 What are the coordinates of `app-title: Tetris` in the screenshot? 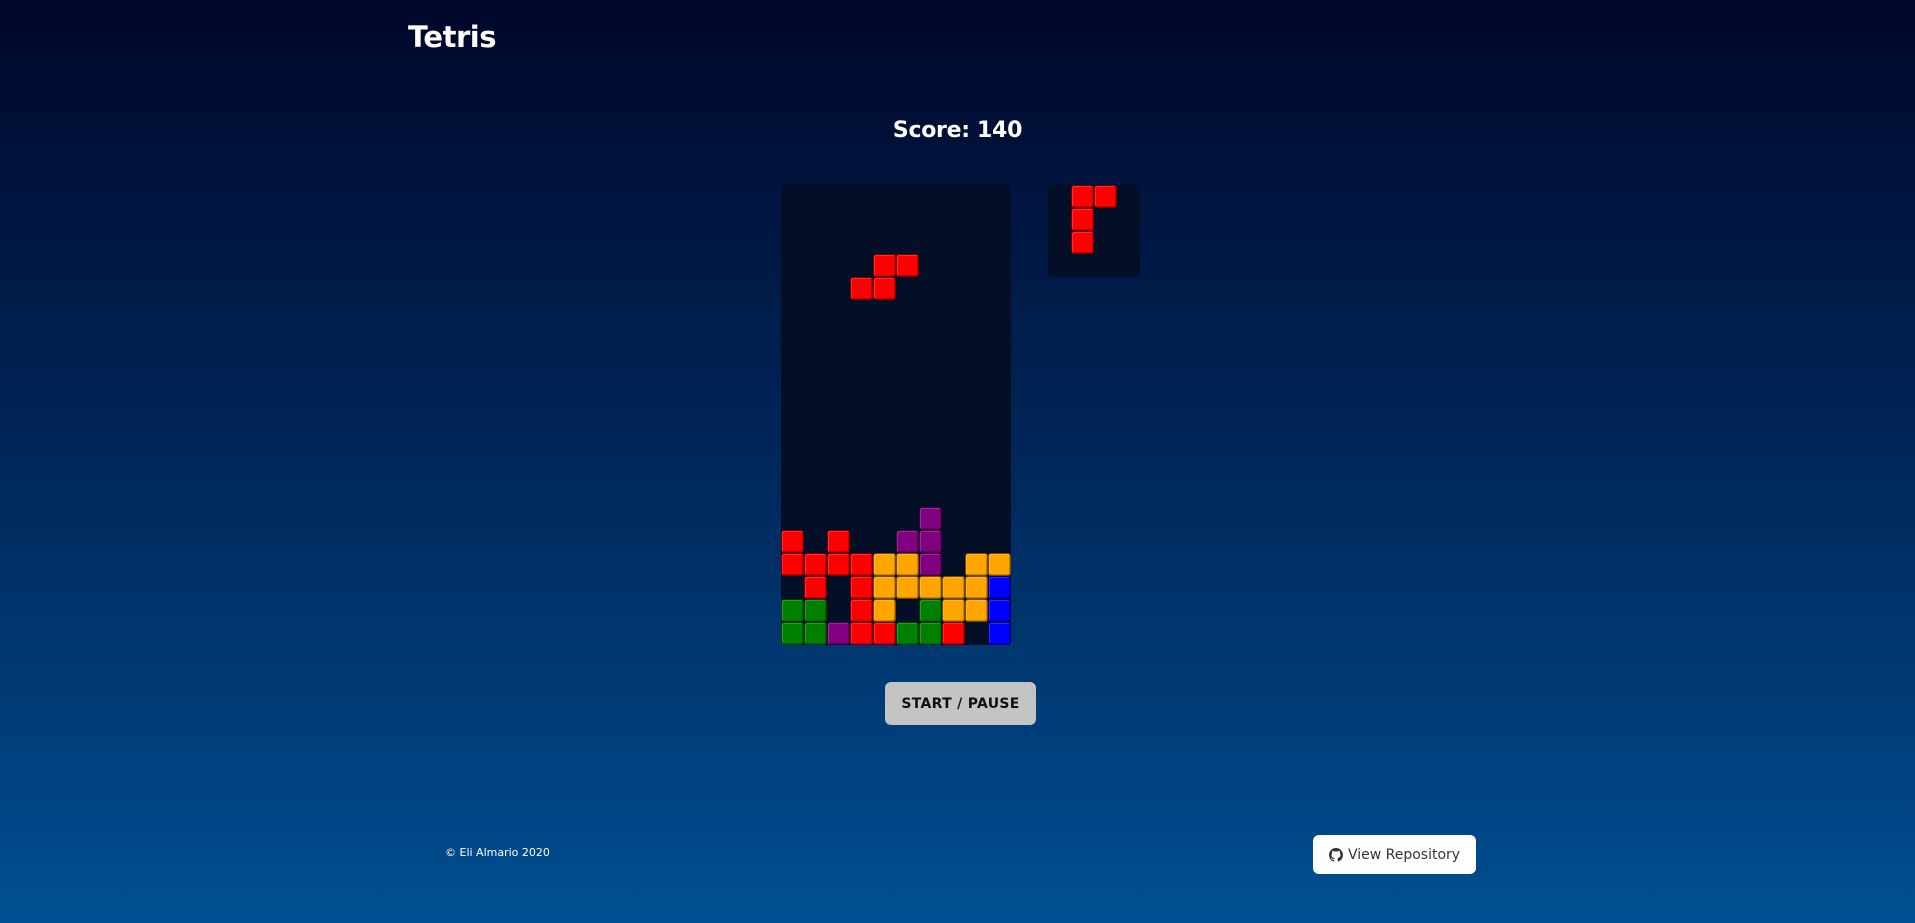 It's located at (452, 37).